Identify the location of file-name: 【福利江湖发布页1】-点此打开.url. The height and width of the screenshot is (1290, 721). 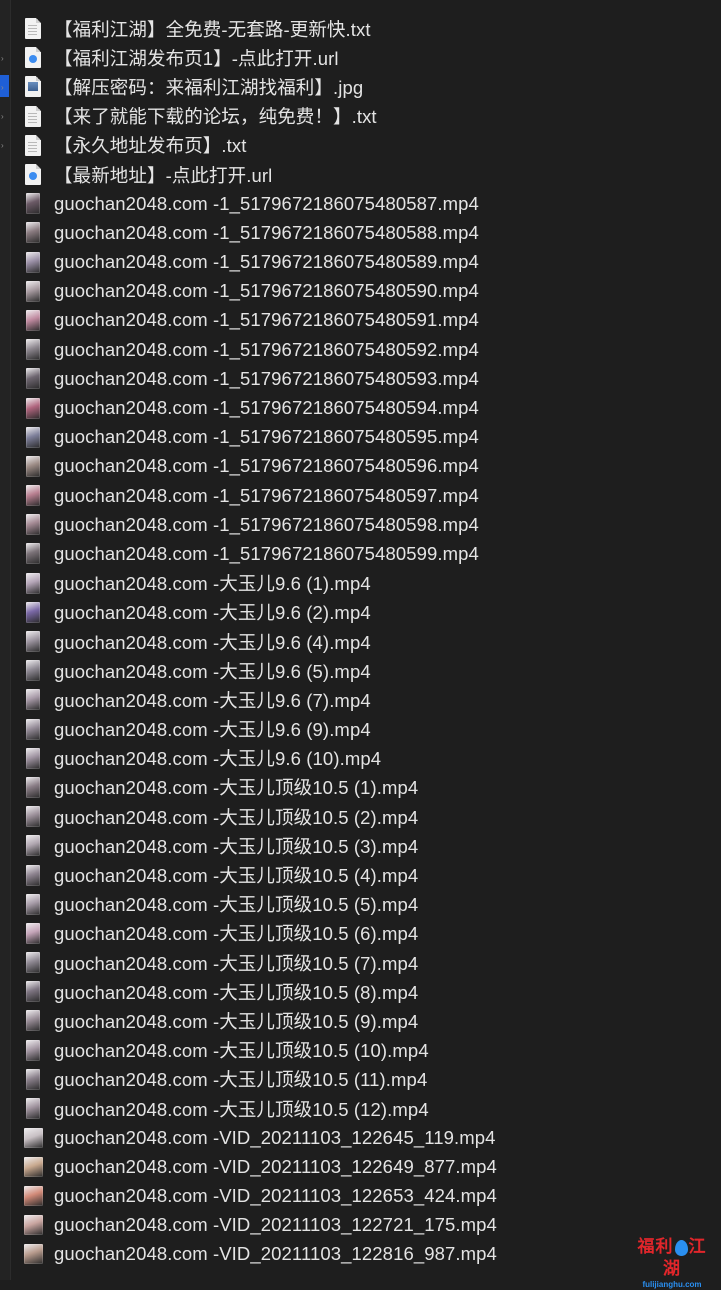
(196, 58).